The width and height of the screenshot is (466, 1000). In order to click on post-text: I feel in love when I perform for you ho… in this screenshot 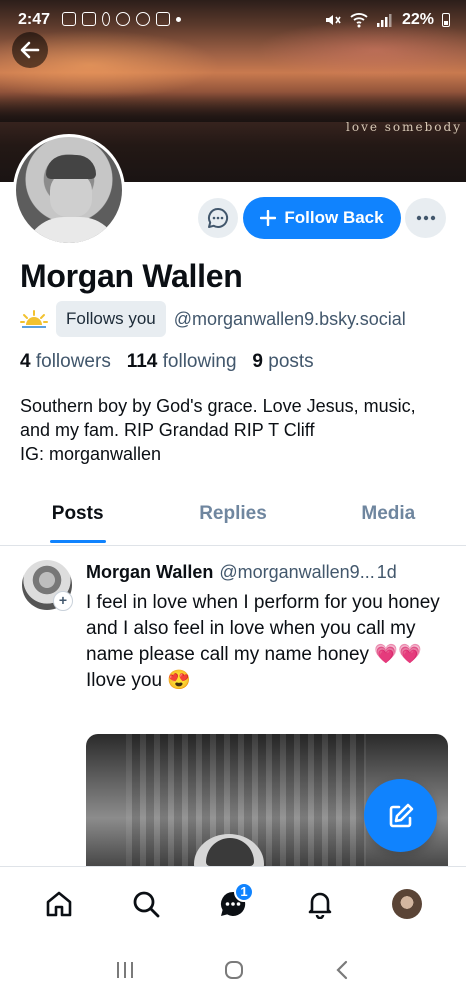, I will do `click(263, 641)`.